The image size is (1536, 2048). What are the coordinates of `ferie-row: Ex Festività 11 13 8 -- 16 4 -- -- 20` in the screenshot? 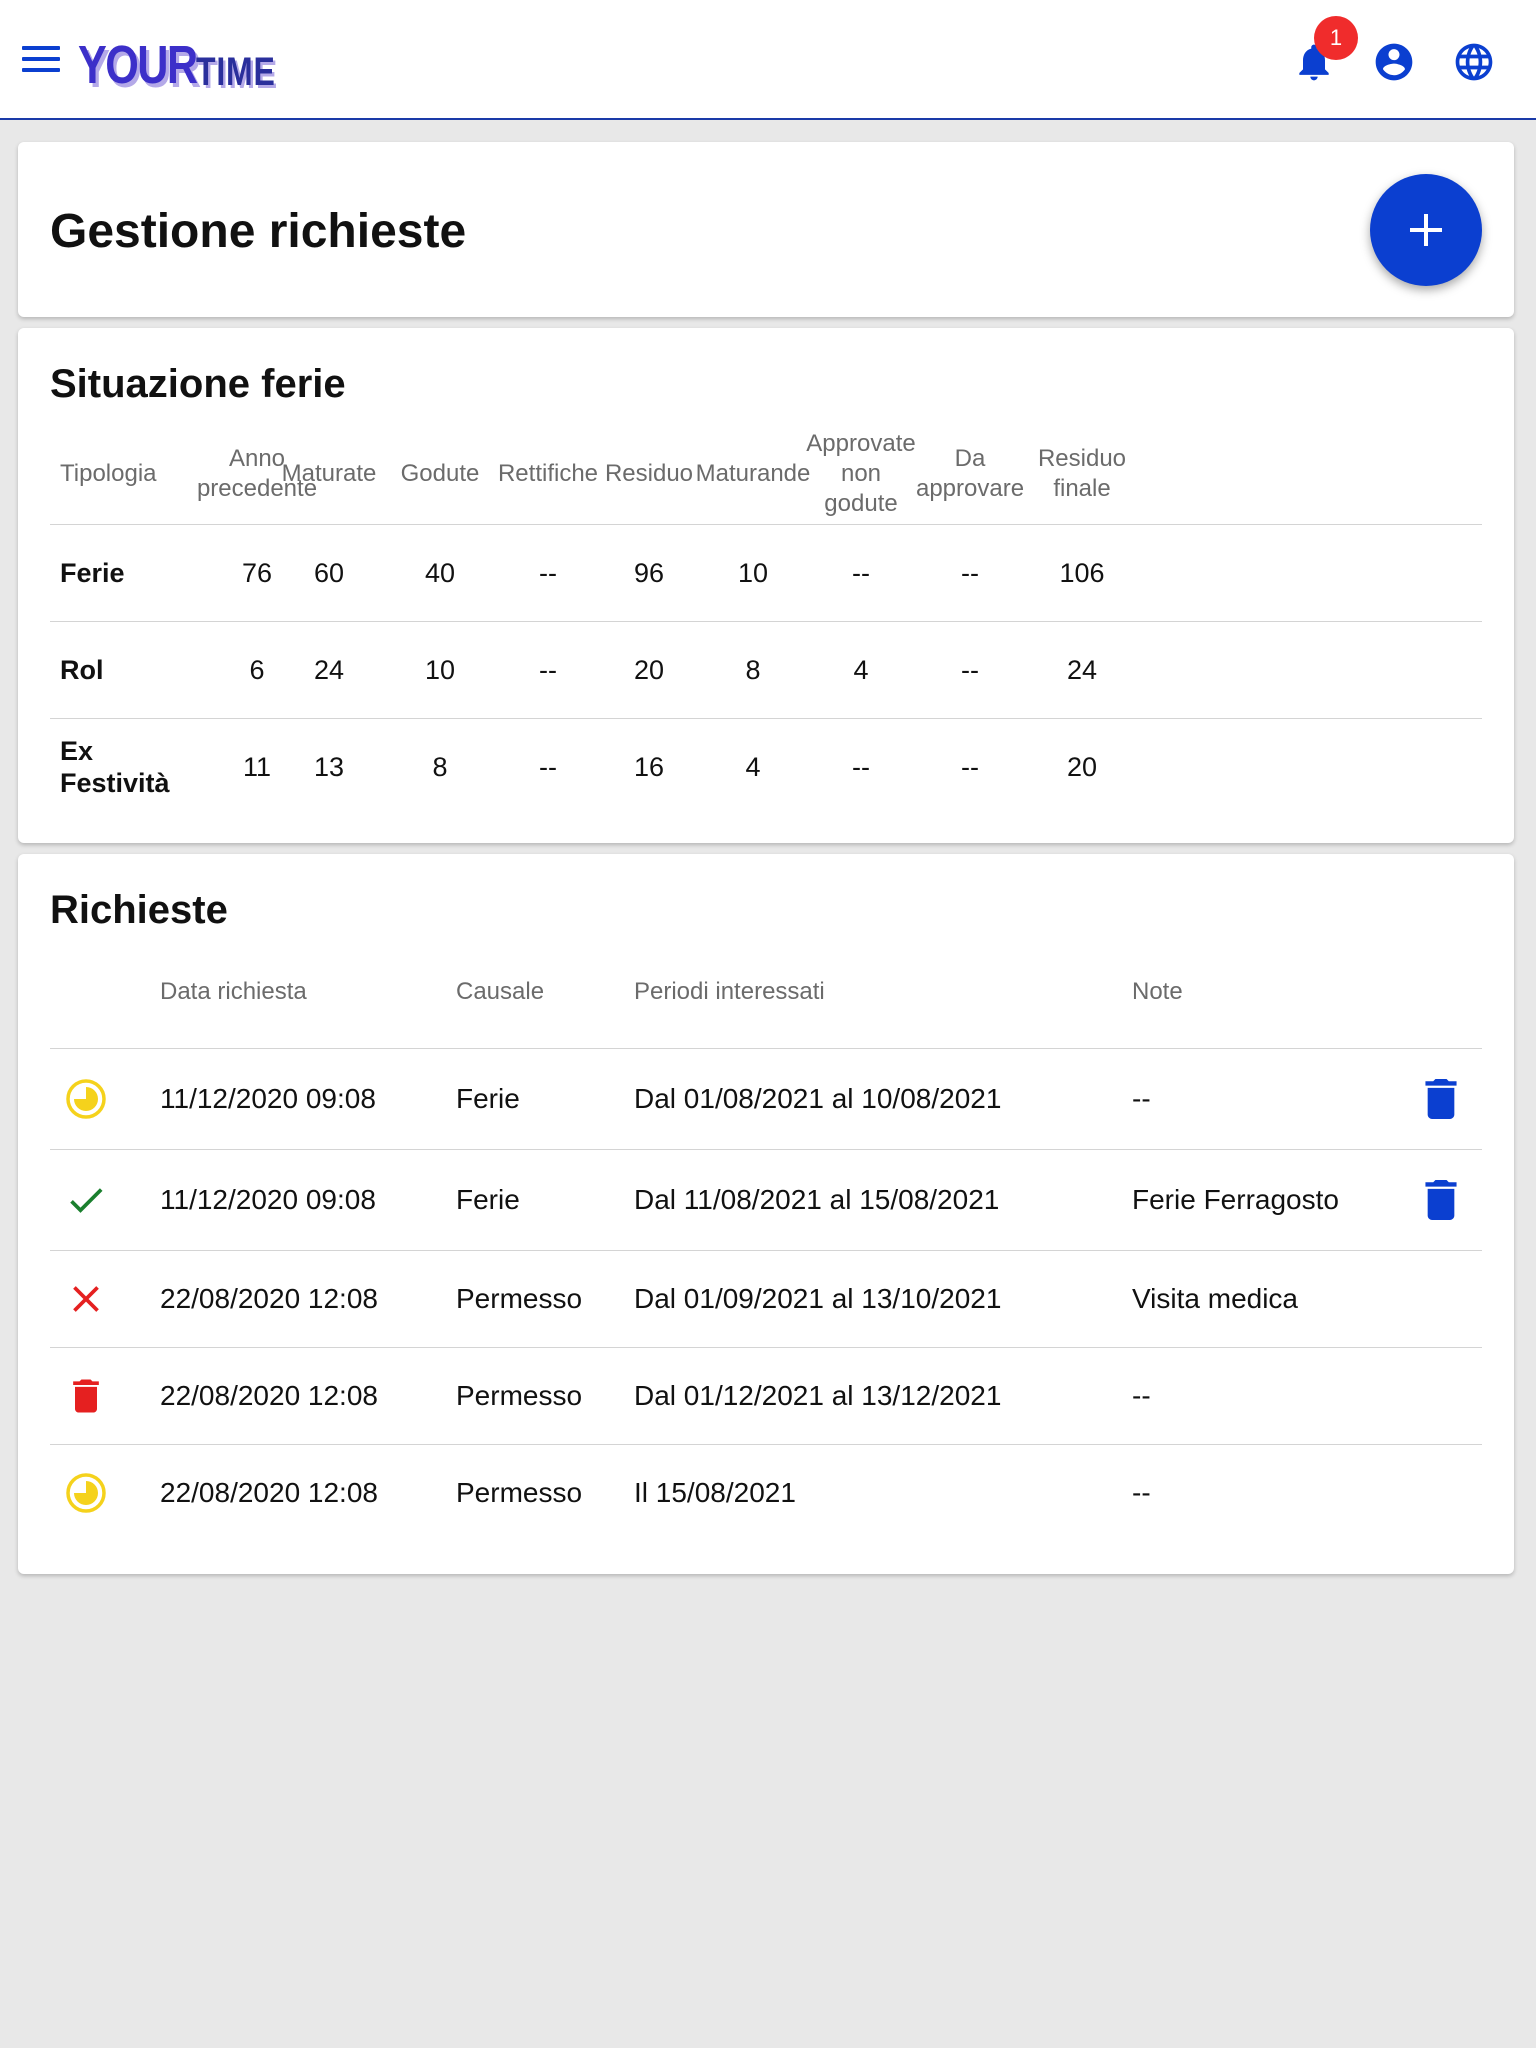 It's located at (766, 767).